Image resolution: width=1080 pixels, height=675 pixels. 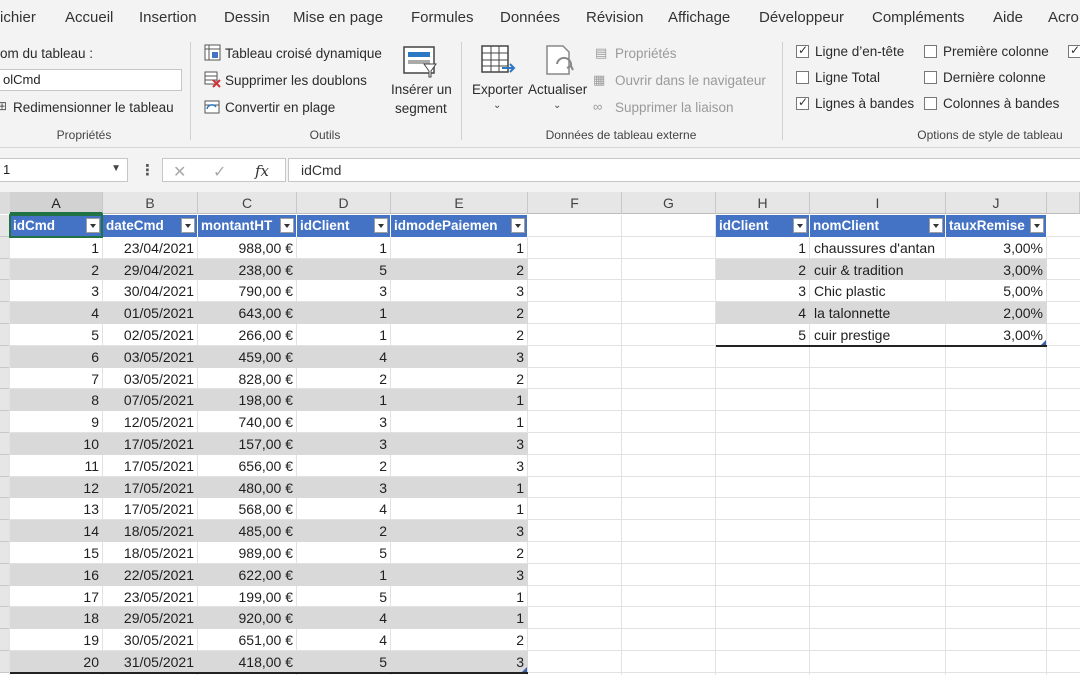 I want to click on table-cell: 8, so click(x=56, y=400).